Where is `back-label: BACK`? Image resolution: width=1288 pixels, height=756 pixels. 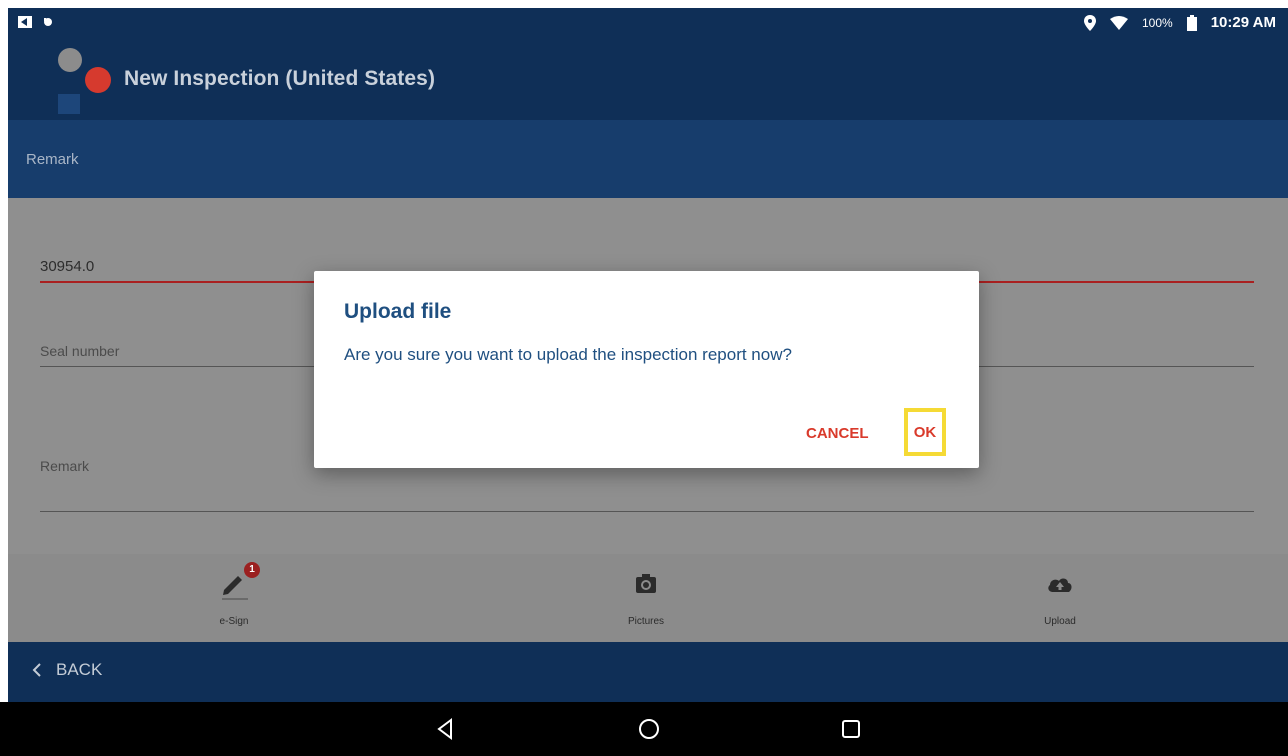
back-label: BACK is located at coordinates (79, 669).